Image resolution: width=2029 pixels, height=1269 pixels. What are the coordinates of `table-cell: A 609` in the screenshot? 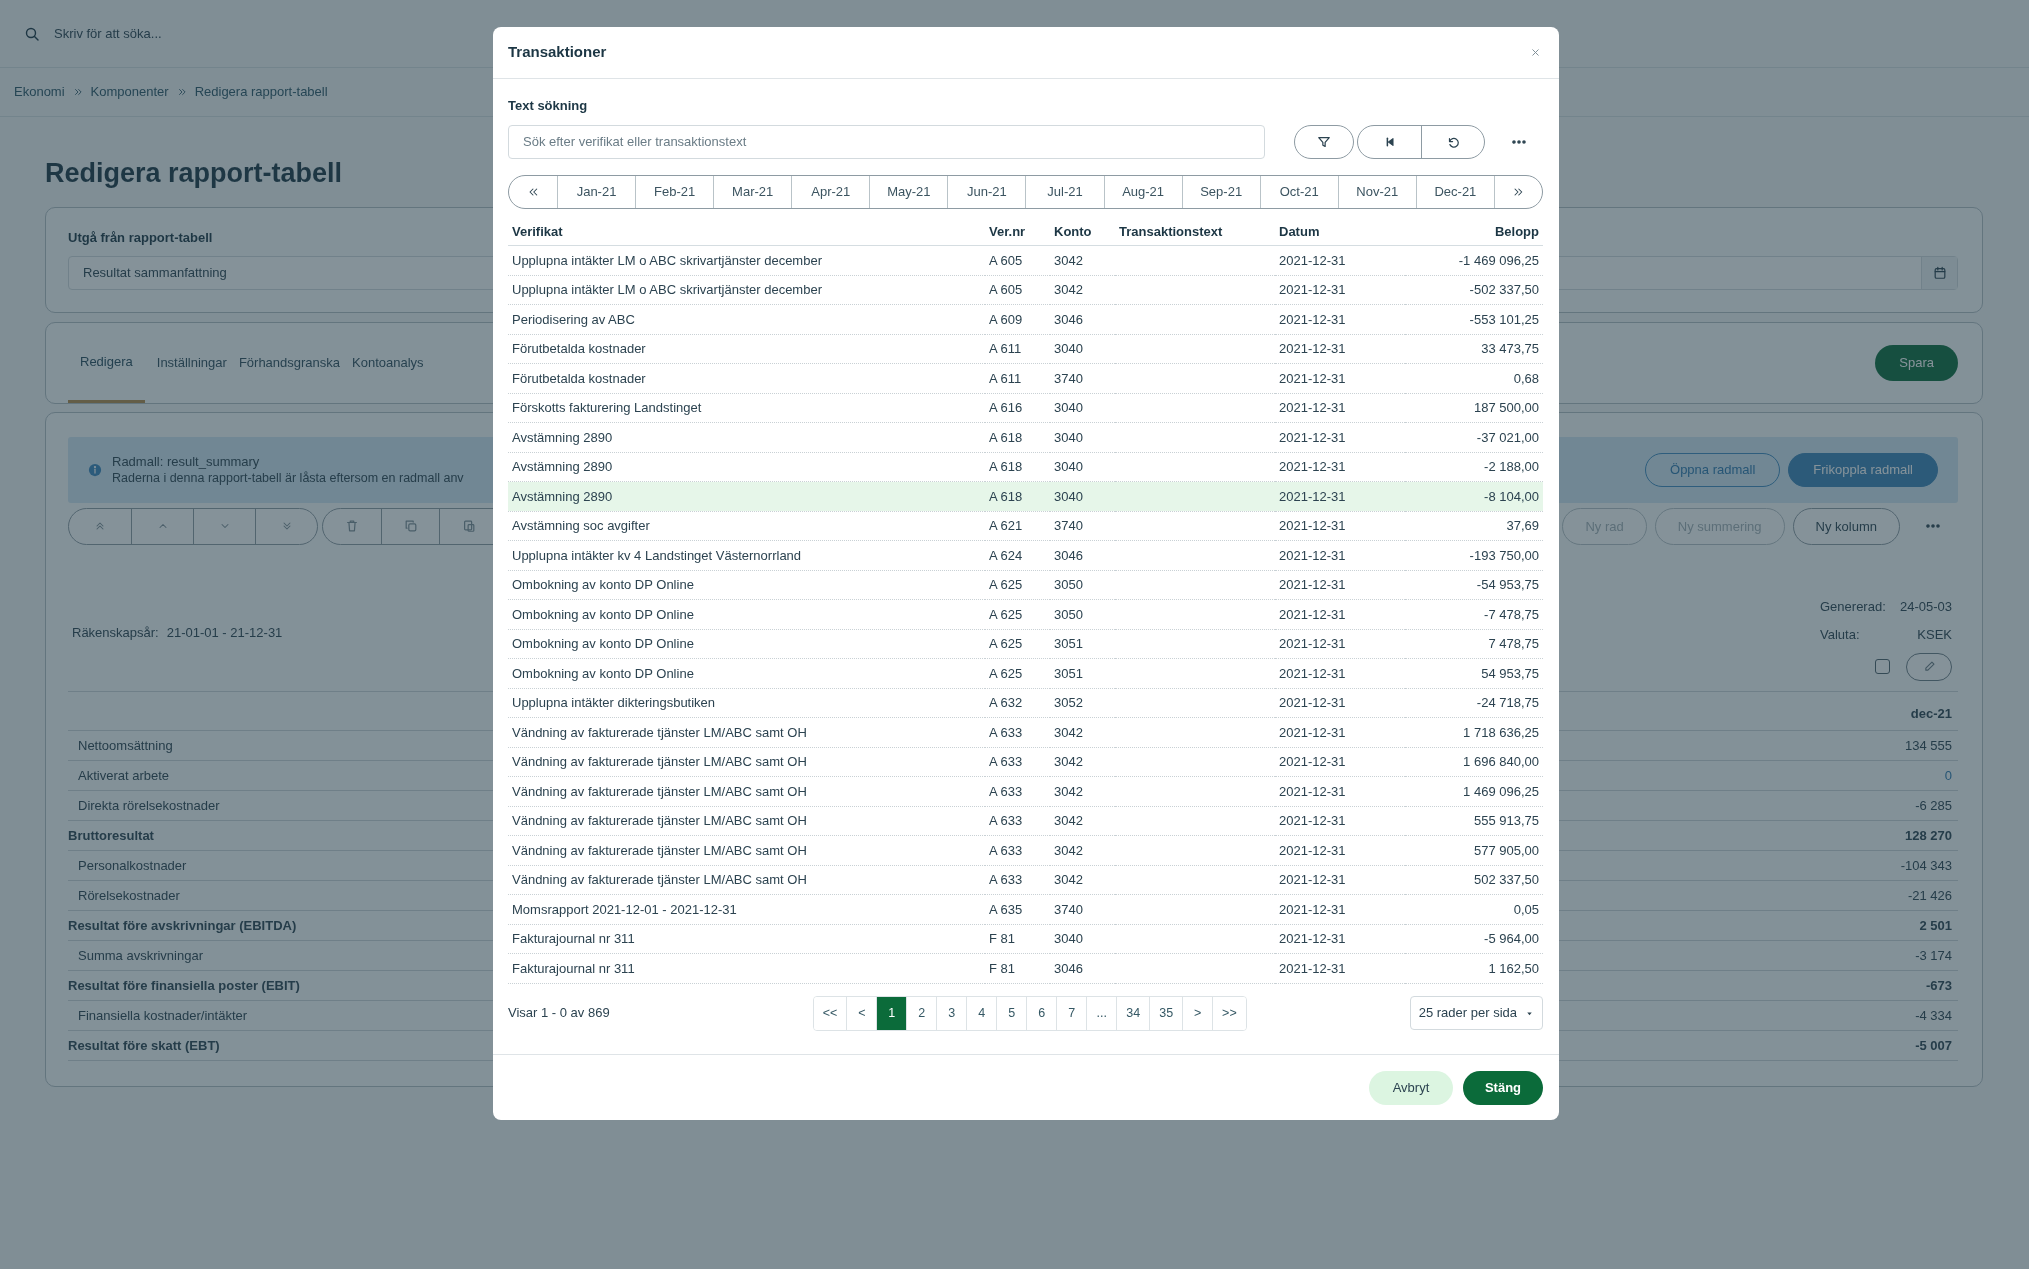 It's located at (1017, 319).